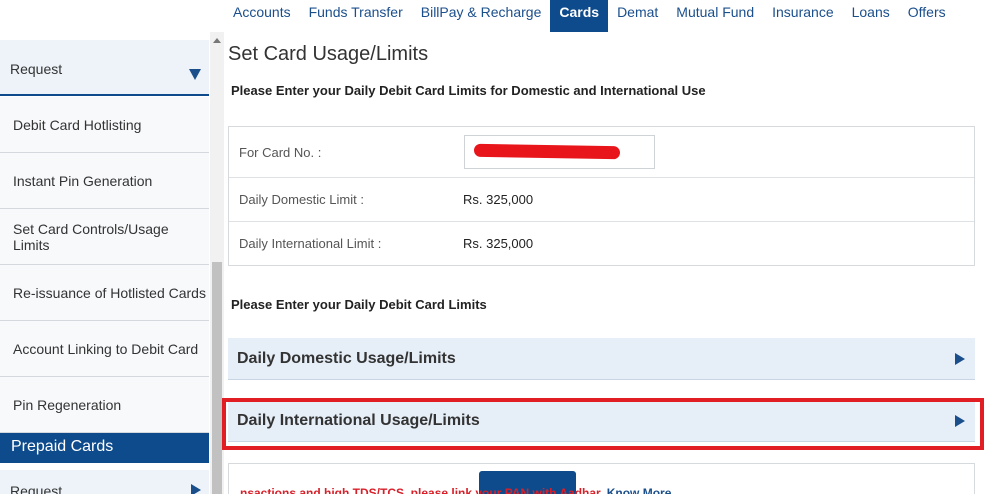 The image size is (1007, 494). What do you see at coordinates (639, 490) in the screenshot?
I see `ticker-know-more-link: Know More` at bounding box center [639, 490].